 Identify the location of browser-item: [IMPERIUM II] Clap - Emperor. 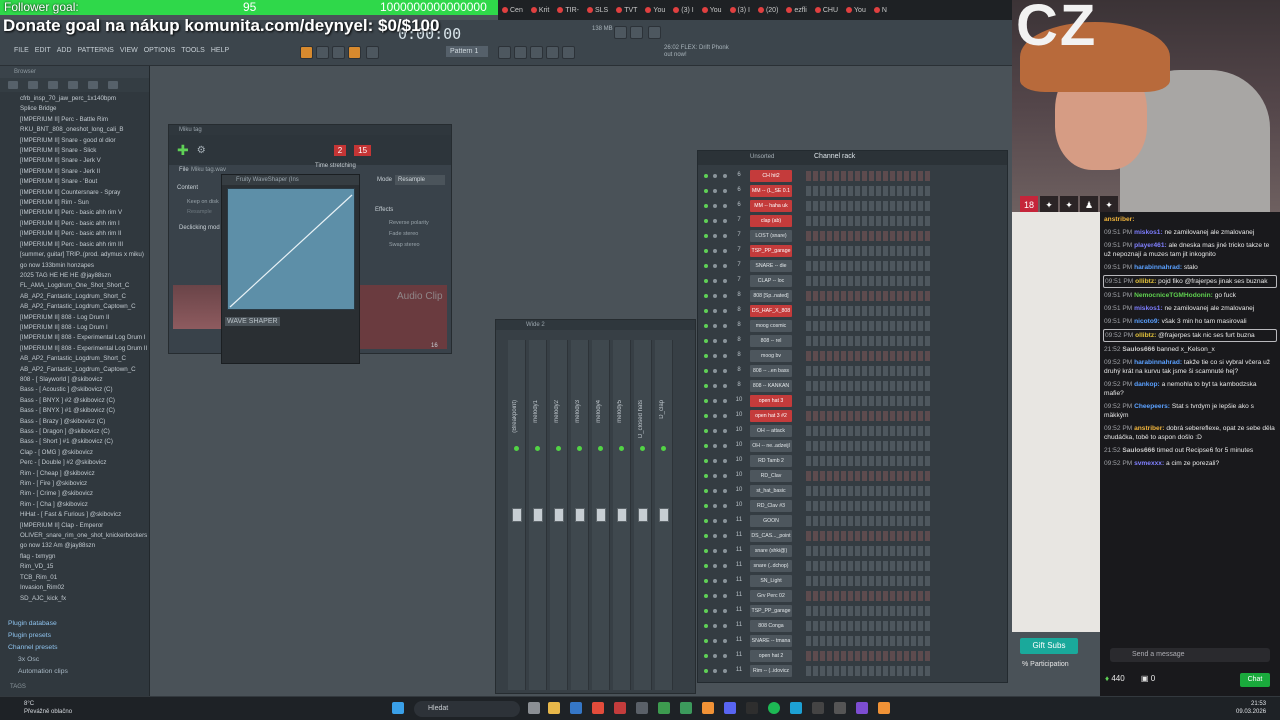
(84, 526).